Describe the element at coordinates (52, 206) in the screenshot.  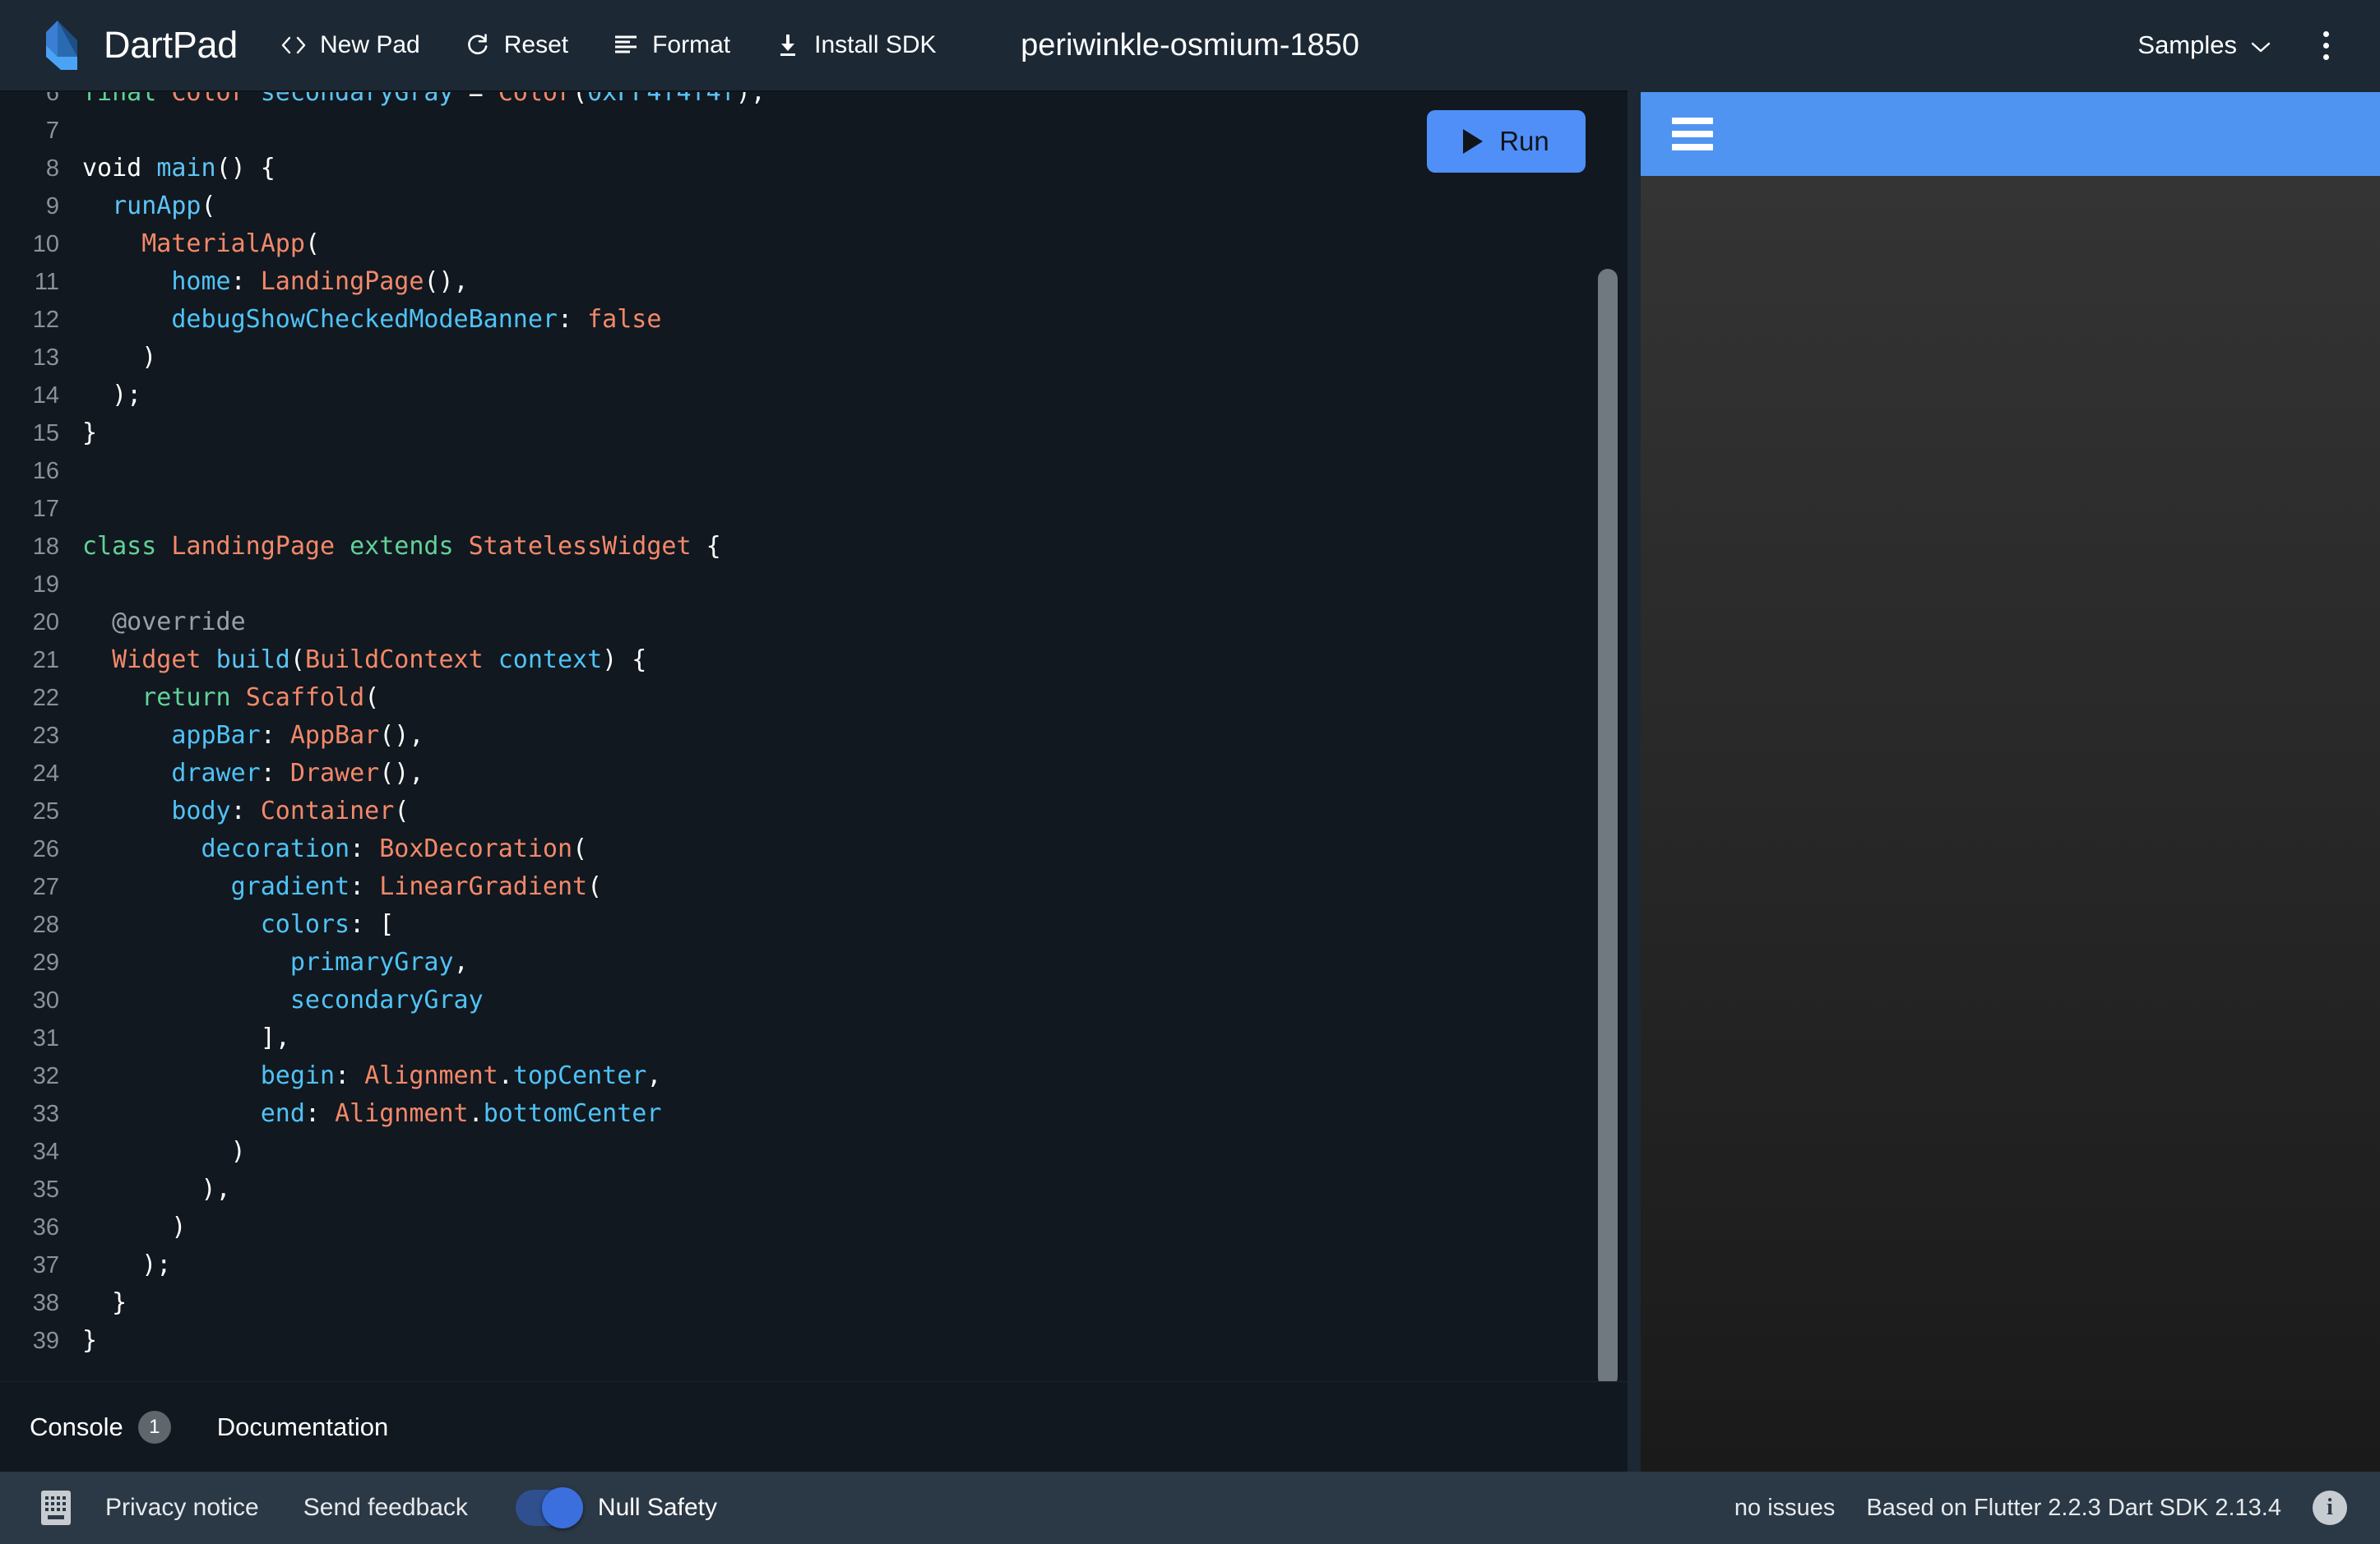
I see `line-number: 9` at that location.